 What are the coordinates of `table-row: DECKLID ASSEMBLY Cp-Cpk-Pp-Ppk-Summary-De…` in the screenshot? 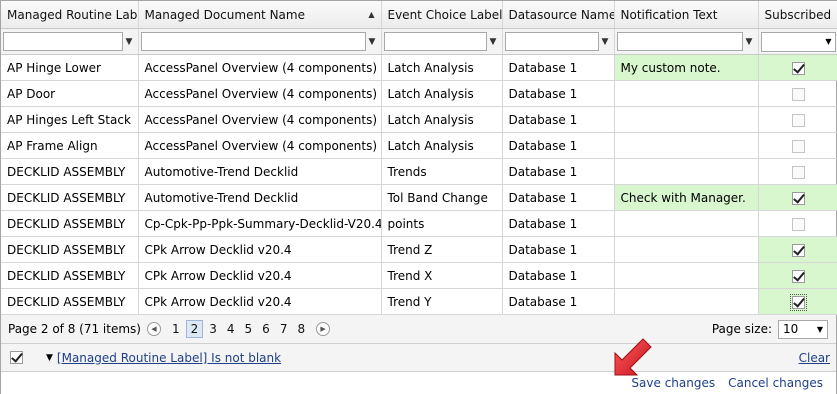 It's located at (419, 223).